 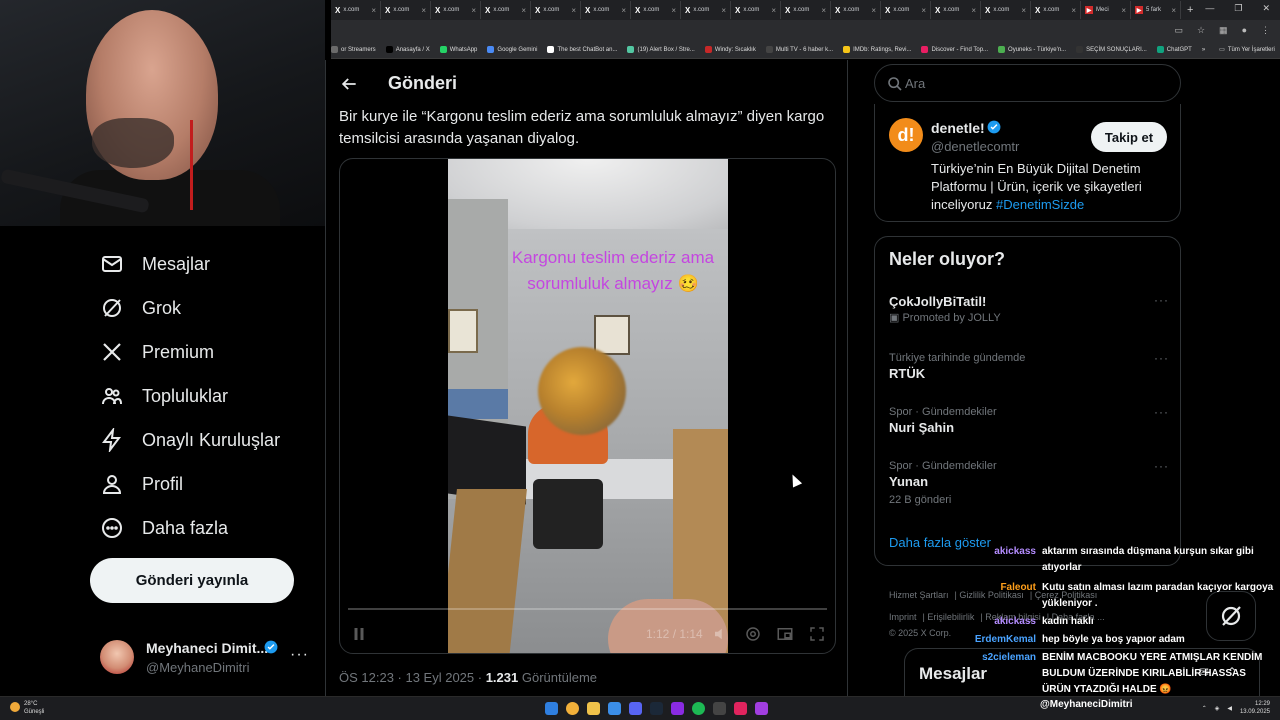 What do you see at coordinates (1201, 30) in the screenshot?
I see `star-icon: ☆` at bounding box center [1201, 30].